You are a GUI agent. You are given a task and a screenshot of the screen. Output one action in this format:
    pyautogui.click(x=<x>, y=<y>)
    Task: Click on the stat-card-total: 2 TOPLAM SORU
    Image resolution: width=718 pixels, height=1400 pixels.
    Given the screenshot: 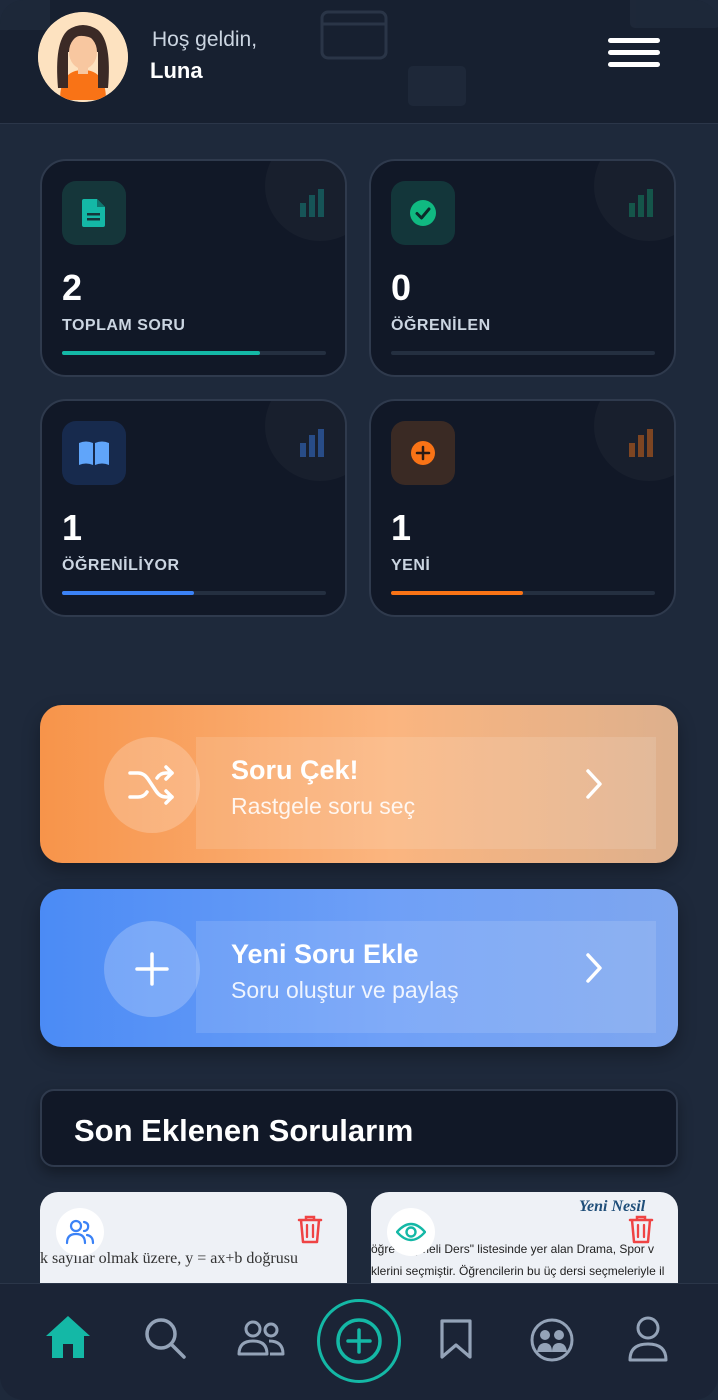 What is the action you would take?
    pyautogui.click(x=193, y=268)
    